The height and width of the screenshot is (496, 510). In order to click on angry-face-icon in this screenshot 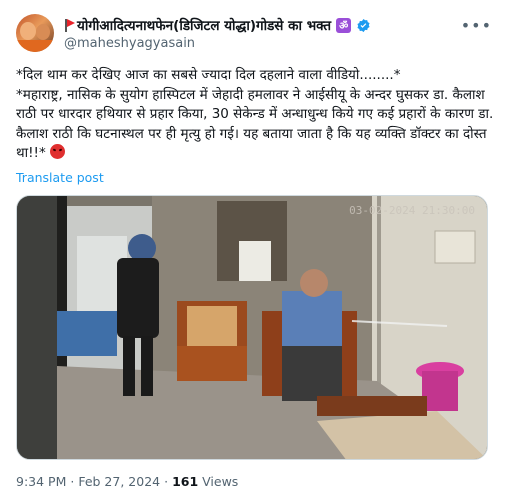, I will do `click(57, 151)`.